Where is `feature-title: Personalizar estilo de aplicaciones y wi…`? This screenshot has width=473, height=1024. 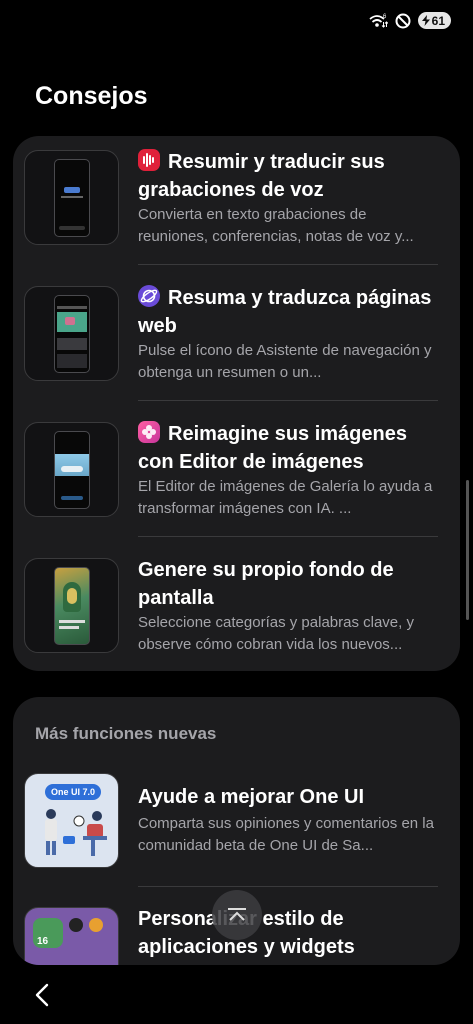
feature-title: Personalizar estilo de aplicaciones y wi… is located at coordinates (246, 933).